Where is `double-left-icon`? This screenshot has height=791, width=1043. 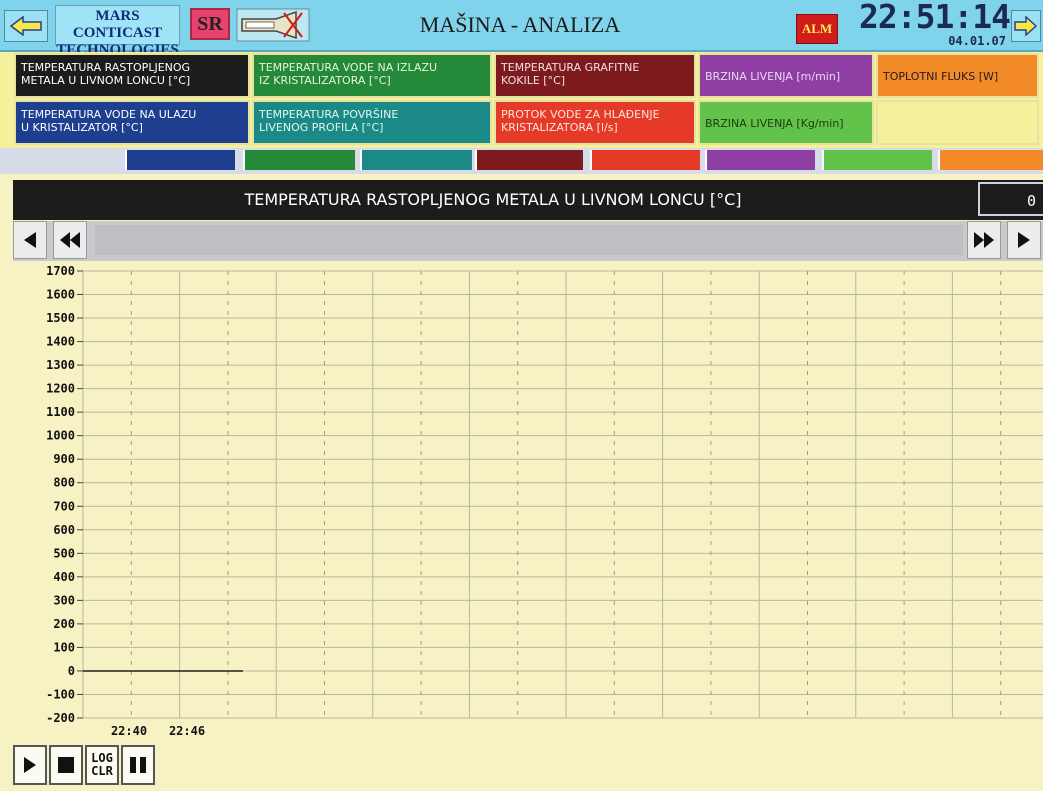 double-left-icon is located at coordinates (70, 240).